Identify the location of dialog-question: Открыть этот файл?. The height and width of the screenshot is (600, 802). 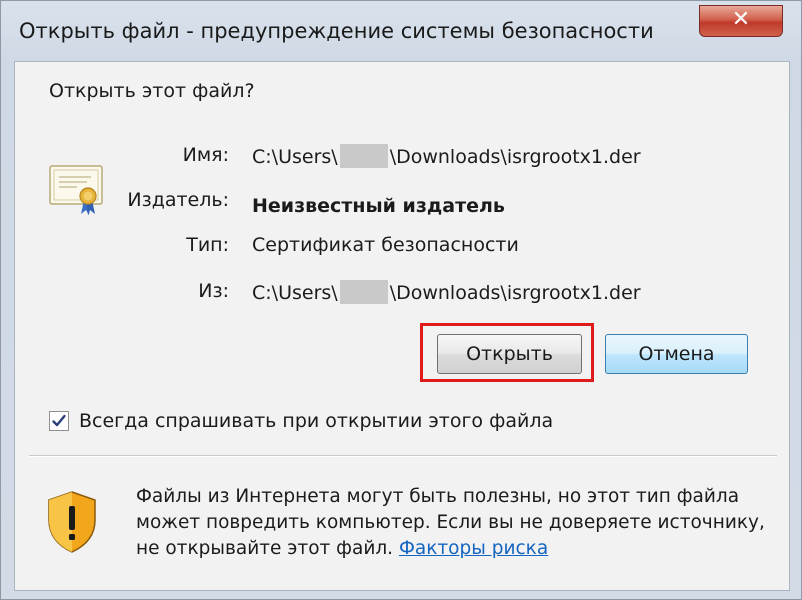
(152, 91).